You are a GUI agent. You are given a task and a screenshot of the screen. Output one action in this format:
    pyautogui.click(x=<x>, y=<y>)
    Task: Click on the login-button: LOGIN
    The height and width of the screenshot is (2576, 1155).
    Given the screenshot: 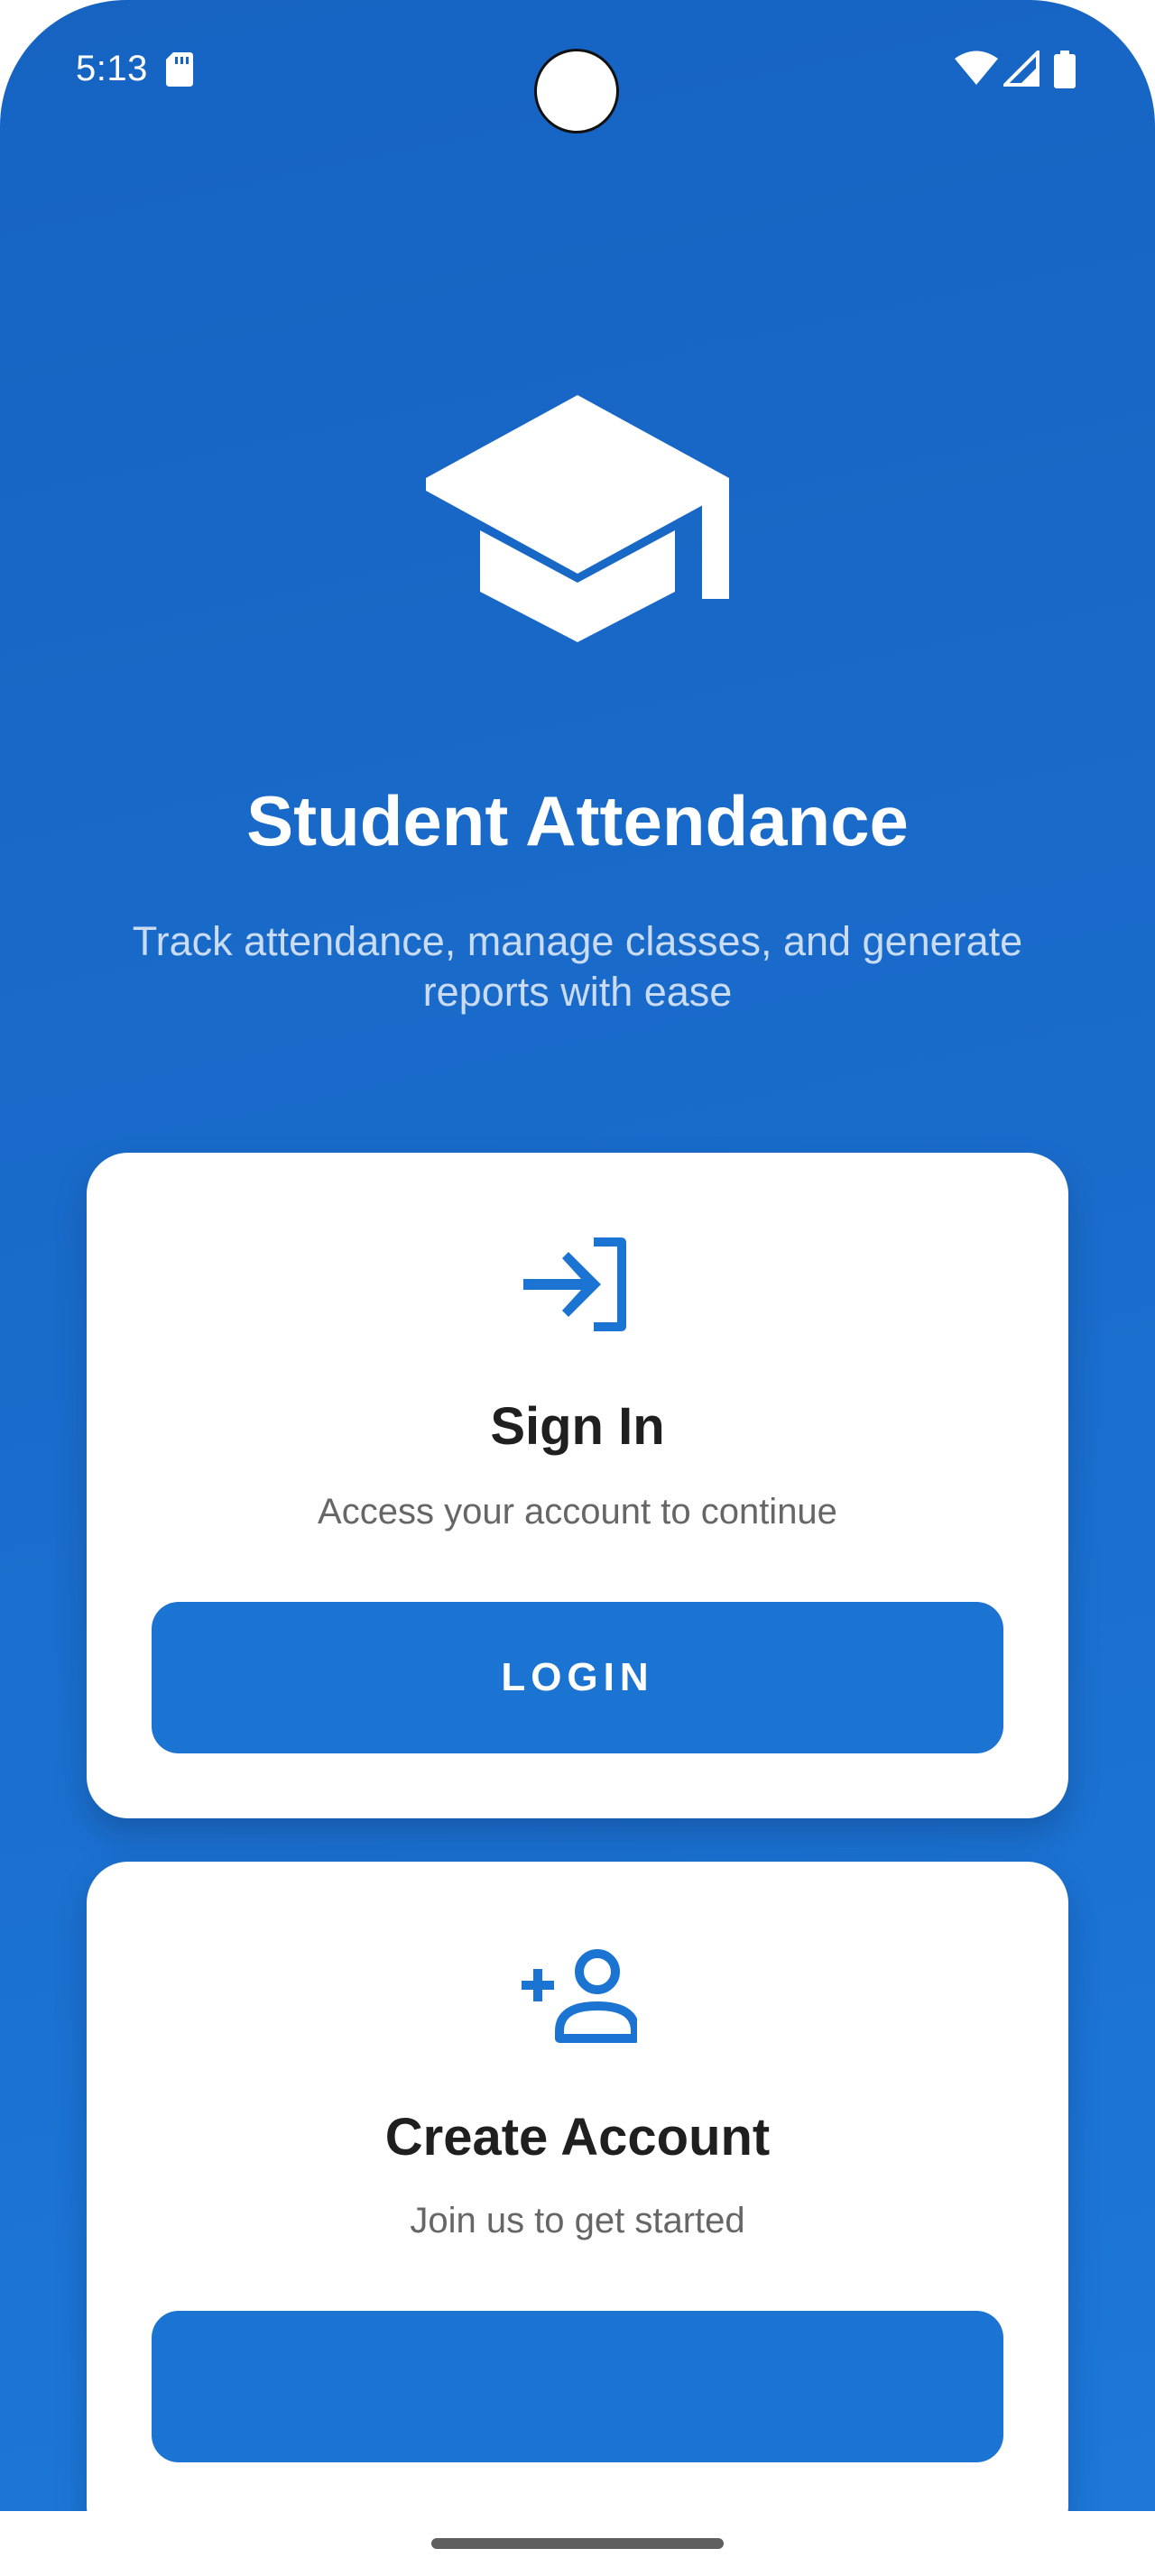 What is the action you would take?
    pyautogui.click(x=577, y=1678)
    